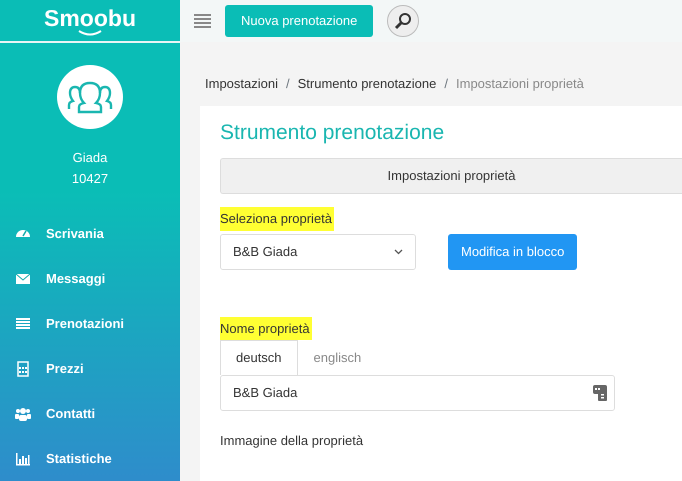  I want to click on section-label: Immagine della proprietà, so click(292, 441).